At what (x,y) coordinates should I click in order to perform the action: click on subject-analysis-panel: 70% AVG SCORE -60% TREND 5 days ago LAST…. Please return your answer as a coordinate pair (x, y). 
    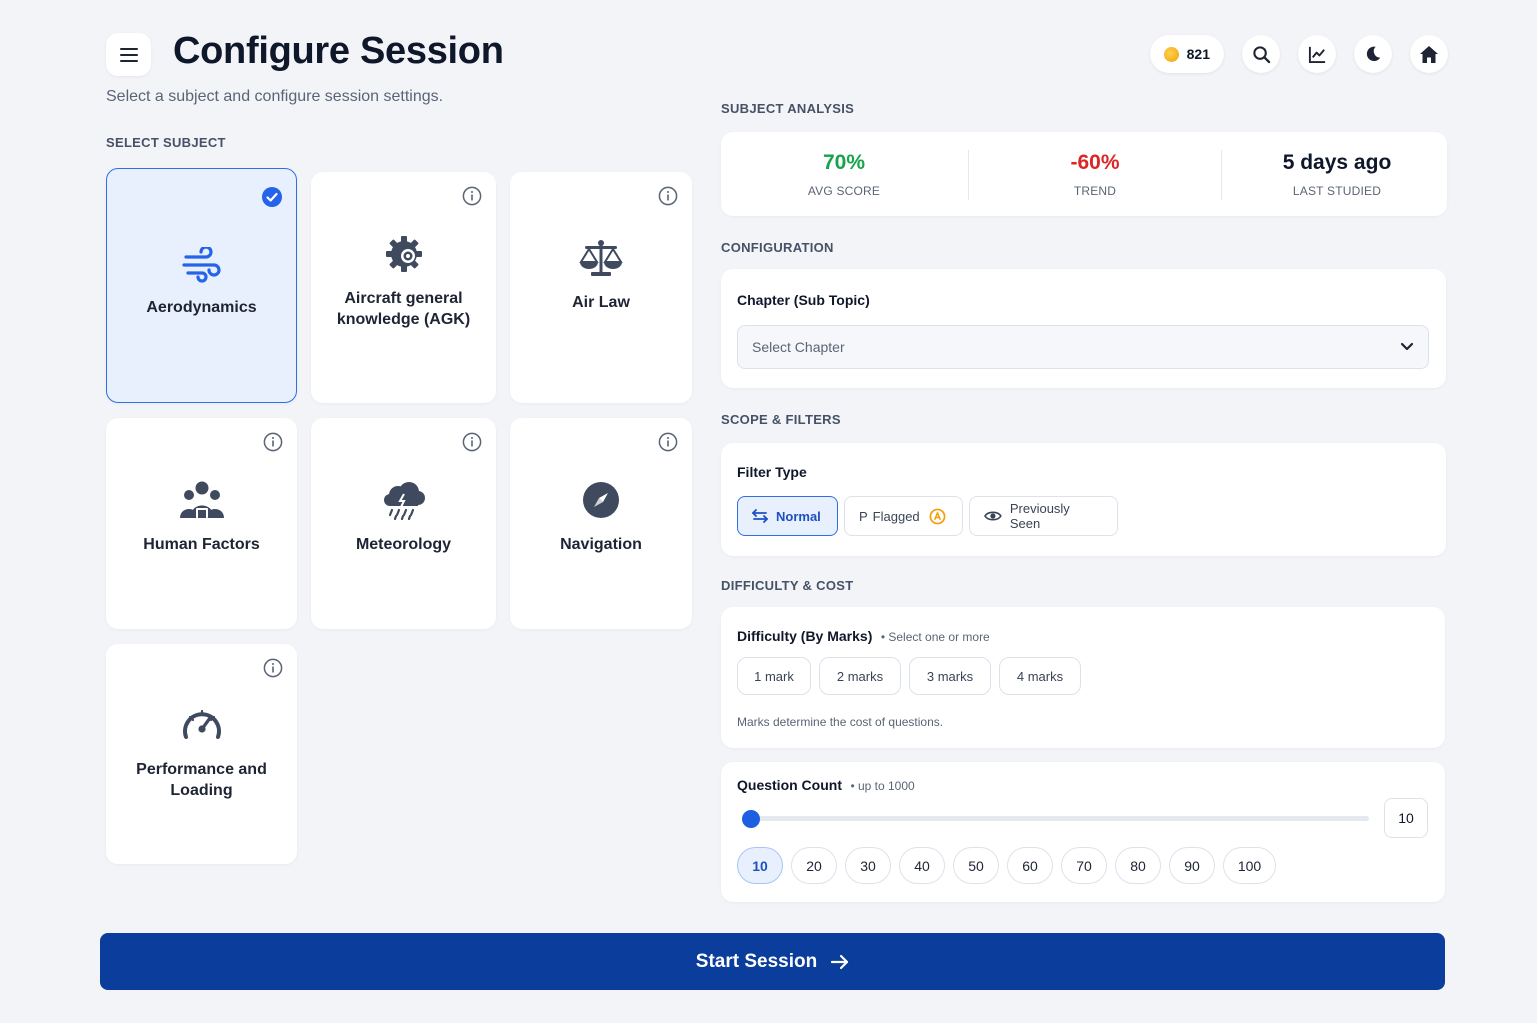
    Looking at the image, I should click on (1084, 174).